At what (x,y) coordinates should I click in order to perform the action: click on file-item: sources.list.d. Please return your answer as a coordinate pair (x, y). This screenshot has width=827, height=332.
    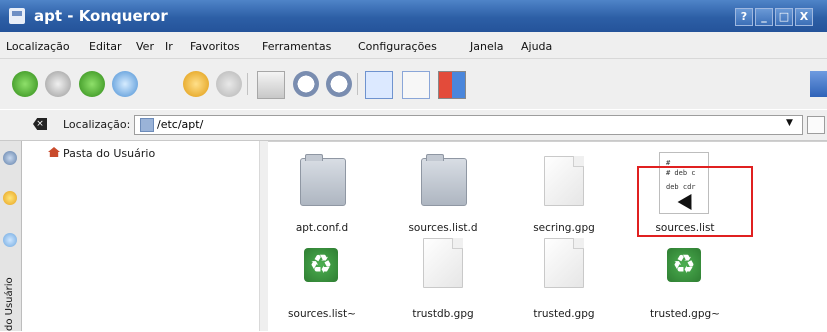
    Looking at the image, I should click on (443, 195).